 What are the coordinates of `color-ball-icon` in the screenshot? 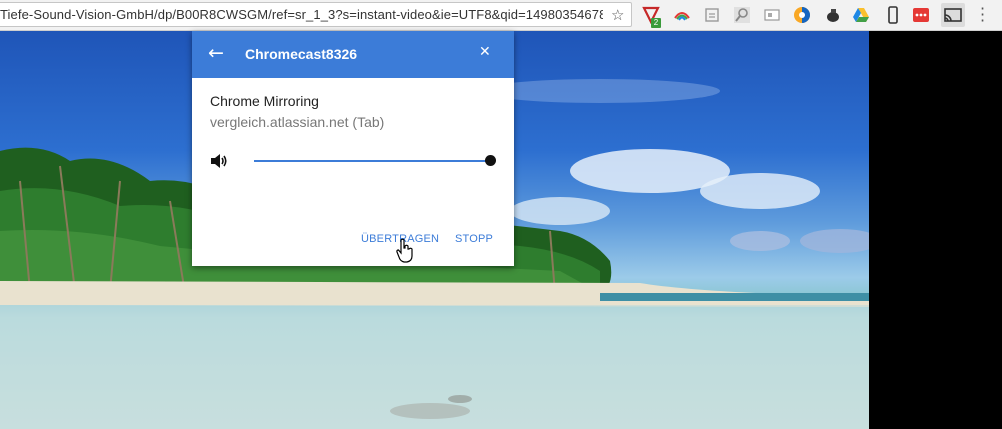 It's located at (802, 15).